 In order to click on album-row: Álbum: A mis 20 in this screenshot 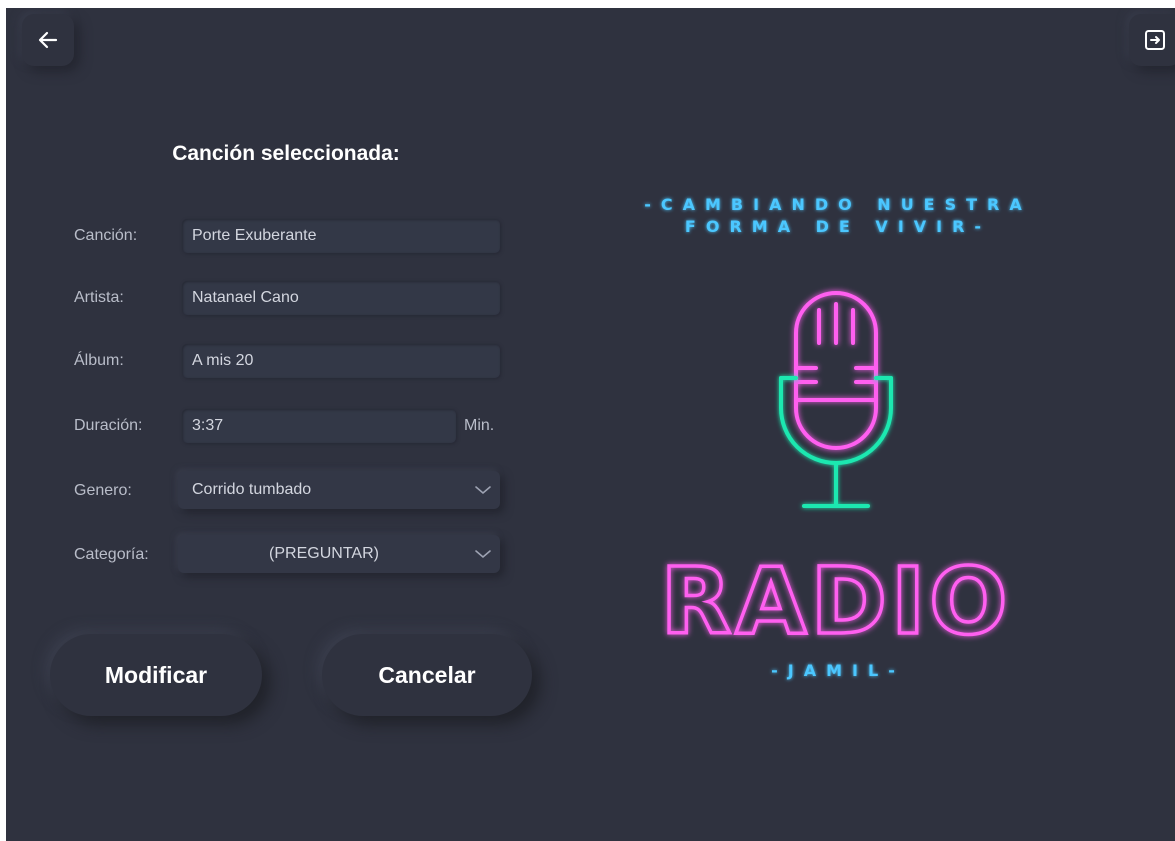, I will do `click(289, 361)`.